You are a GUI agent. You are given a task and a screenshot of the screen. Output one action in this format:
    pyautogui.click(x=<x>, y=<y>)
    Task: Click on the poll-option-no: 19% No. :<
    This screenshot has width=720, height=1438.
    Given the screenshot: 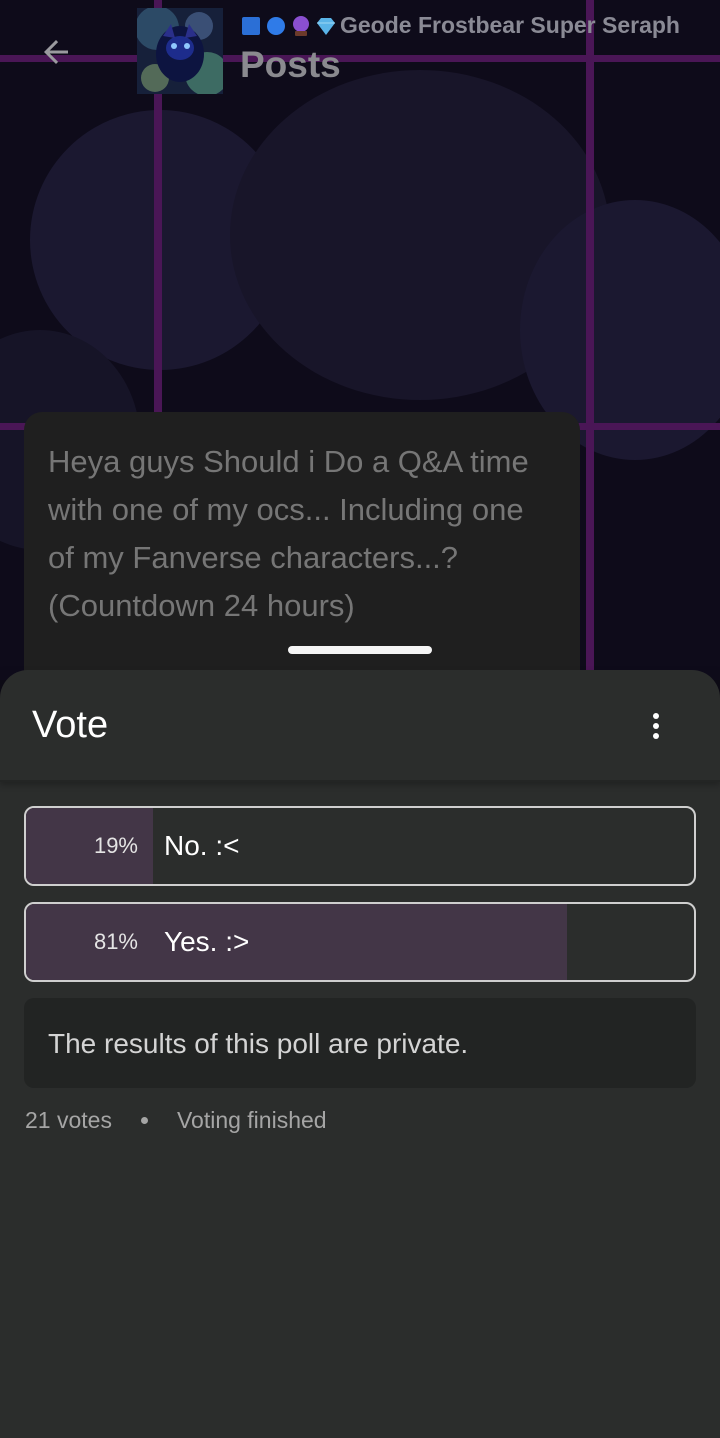 What is the action you would take?
    pyautogui.click(x=360, y=846)
    